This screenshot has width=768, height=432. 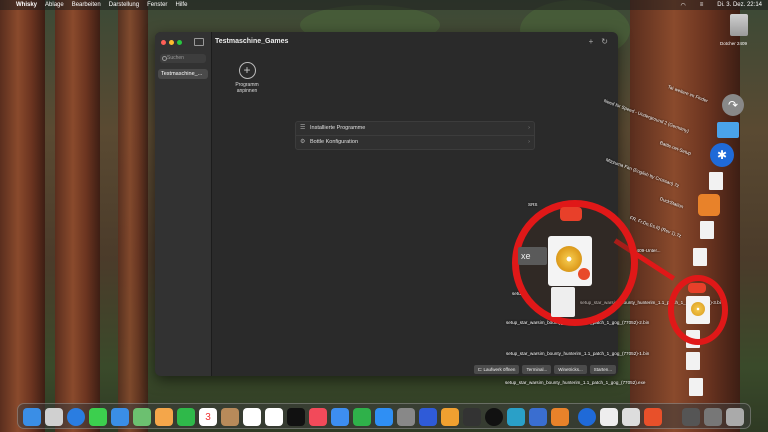 What do you see at coordinates (247, 91) in the screenshot?
I see `pin-label-line2: anpinnen` at bounding box center [247, 91].